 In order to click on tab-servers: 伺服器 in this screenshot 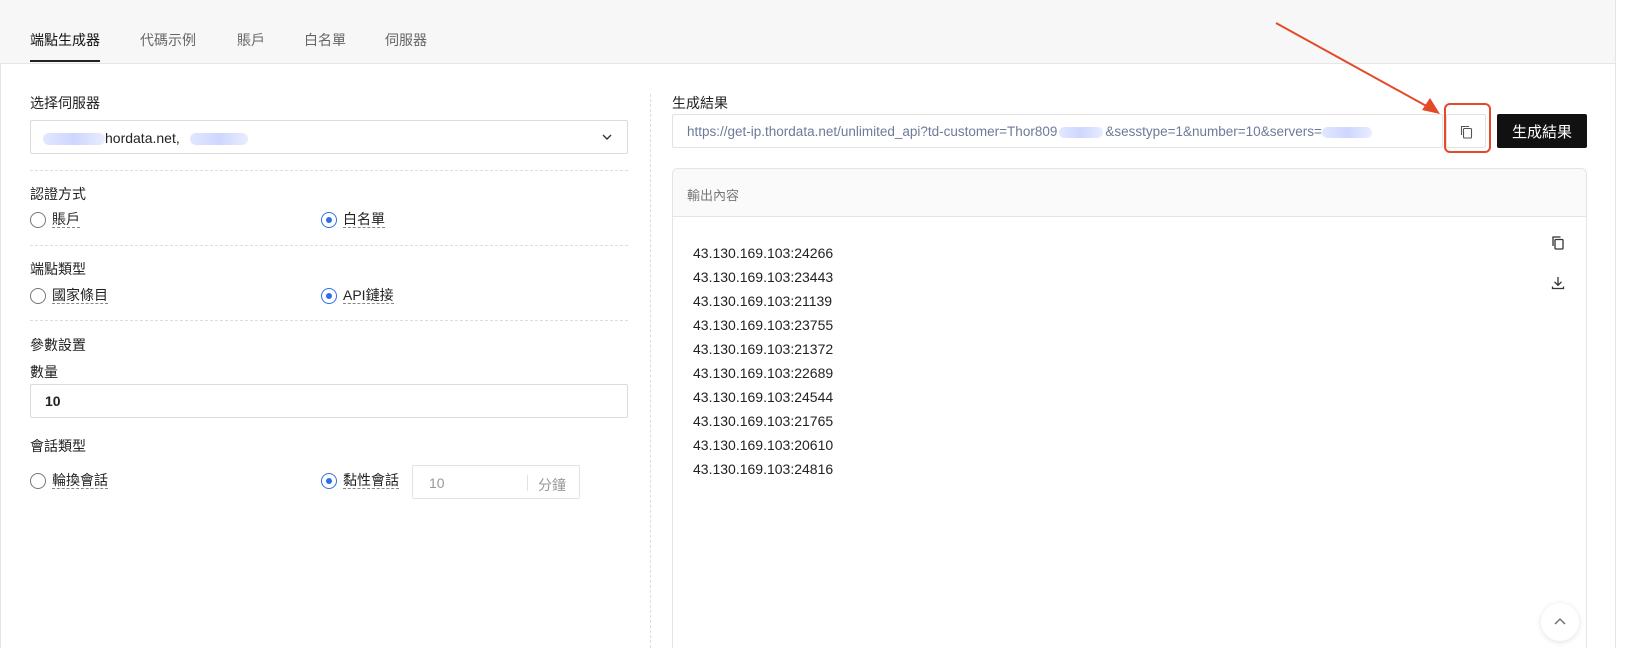, I will do `click(406, 40)`.